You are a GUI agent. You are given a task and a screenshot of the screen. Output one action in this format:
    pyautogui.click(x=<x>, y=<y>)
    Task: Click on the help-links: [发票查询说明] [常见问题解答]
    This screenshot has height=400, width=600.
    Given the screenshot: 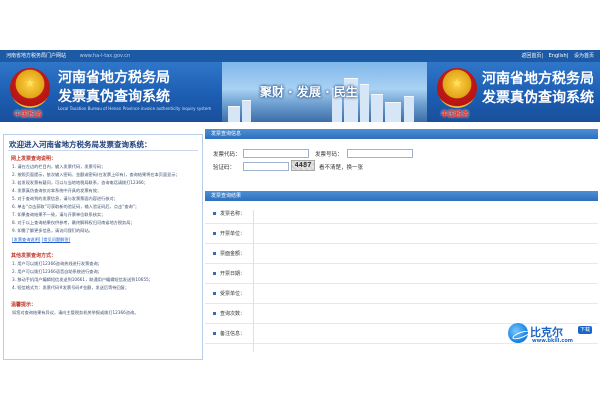 What is the action you would take?
    pyautogui.click(x=41, y=240)
    